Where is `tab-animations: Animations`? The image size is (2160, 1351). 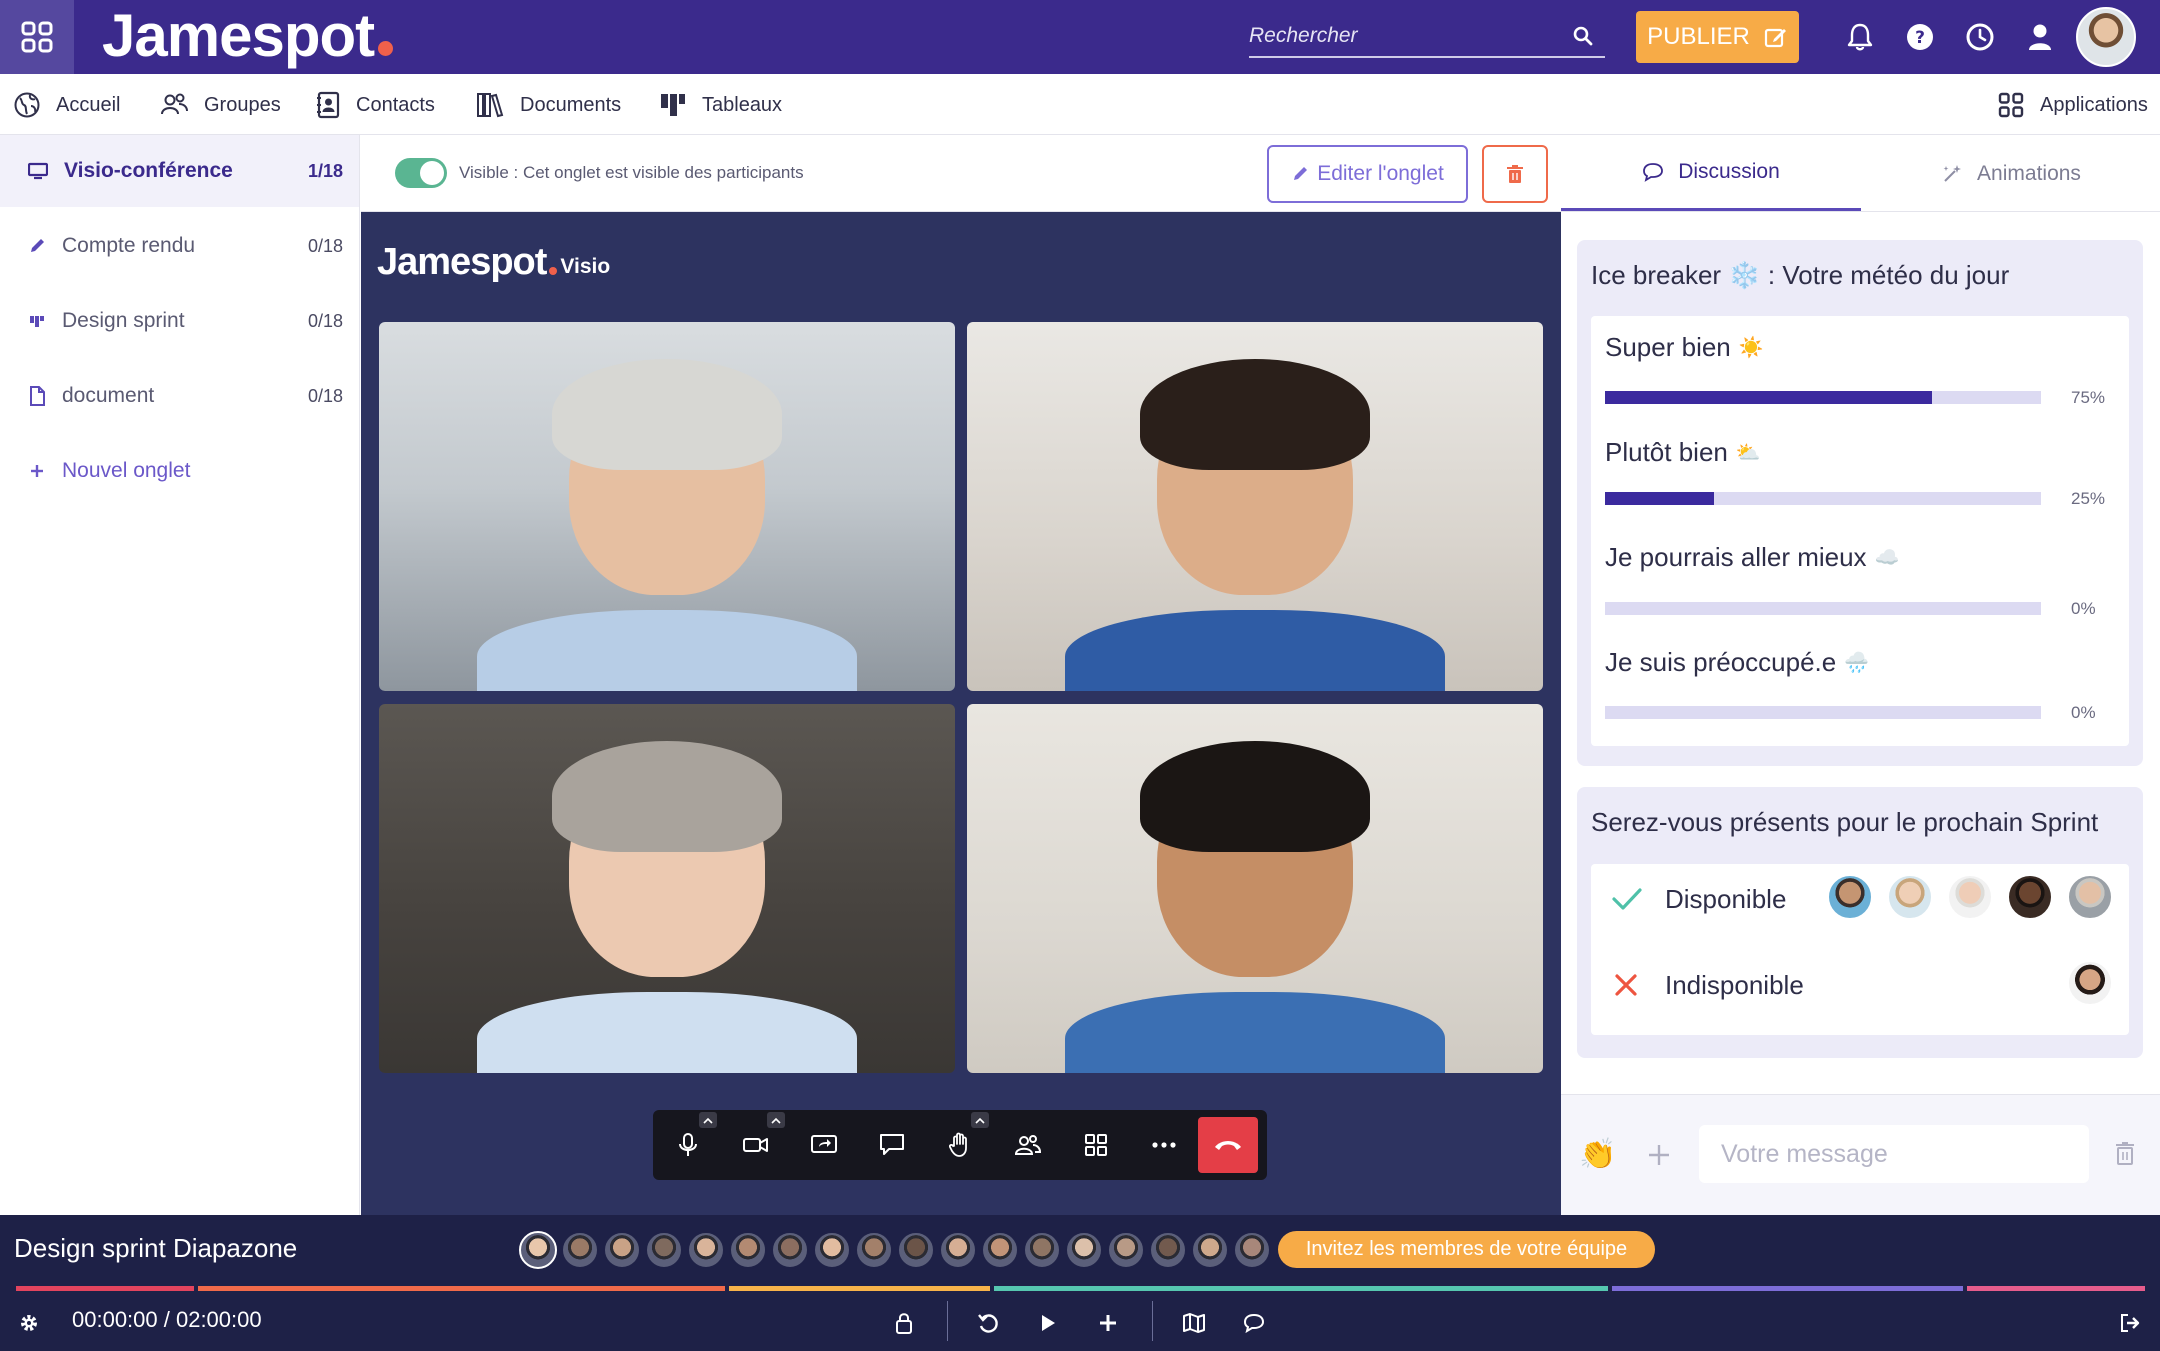
tab-animations: Animations is located at coordinates (2010, 173).